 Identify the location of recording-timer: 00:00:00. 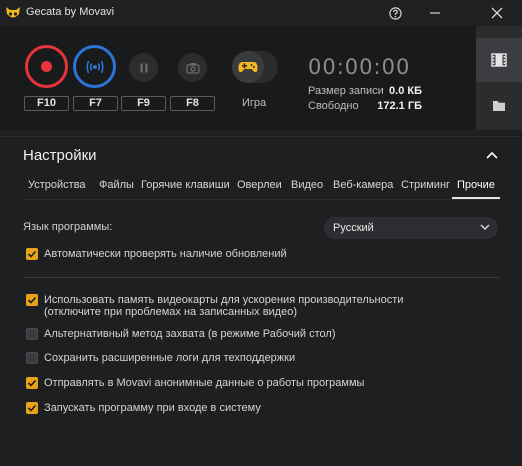
(359, 67).